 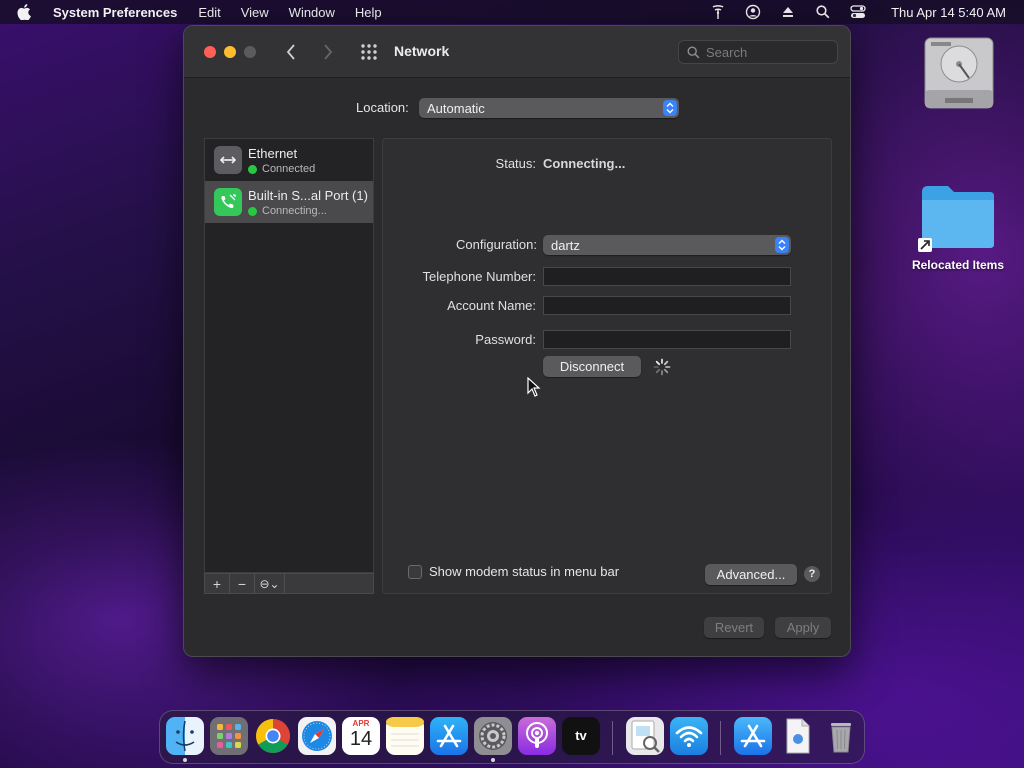 I want to click on telephone-number-label: Telephone Number:, so click(x=479, y=276).